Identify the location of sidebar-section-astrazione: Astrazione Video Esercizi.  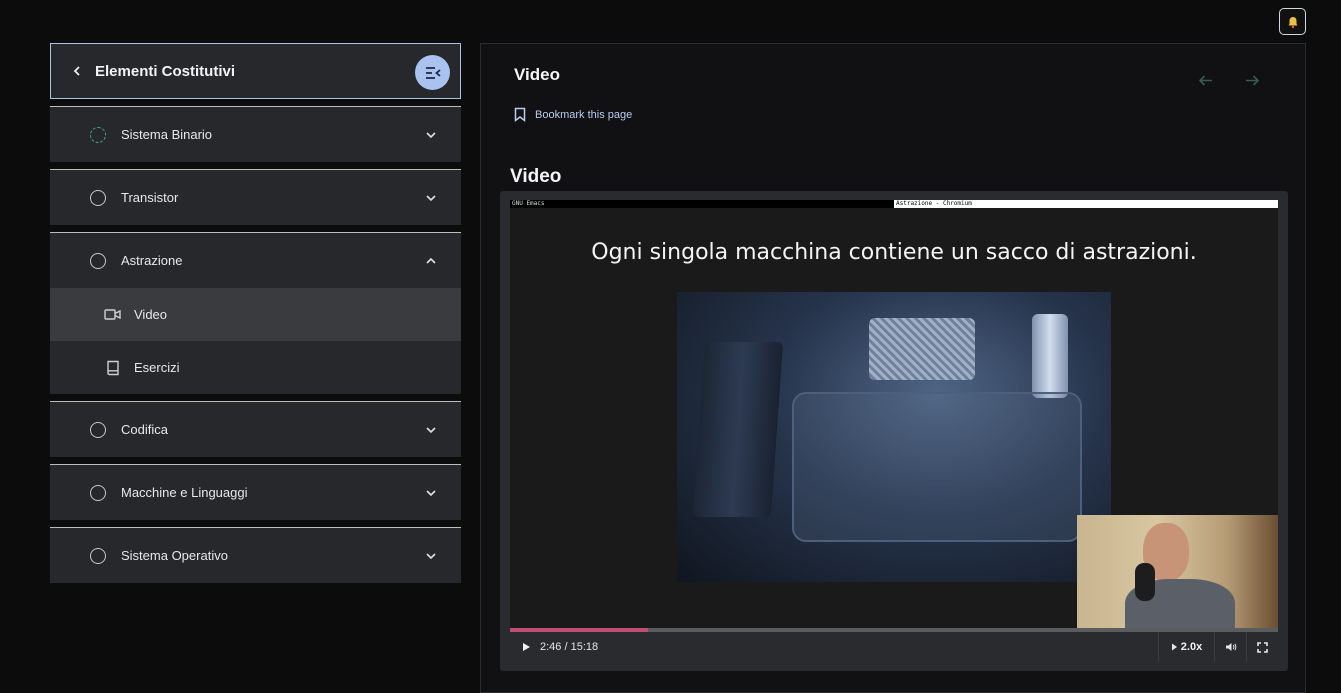
(255, 313).